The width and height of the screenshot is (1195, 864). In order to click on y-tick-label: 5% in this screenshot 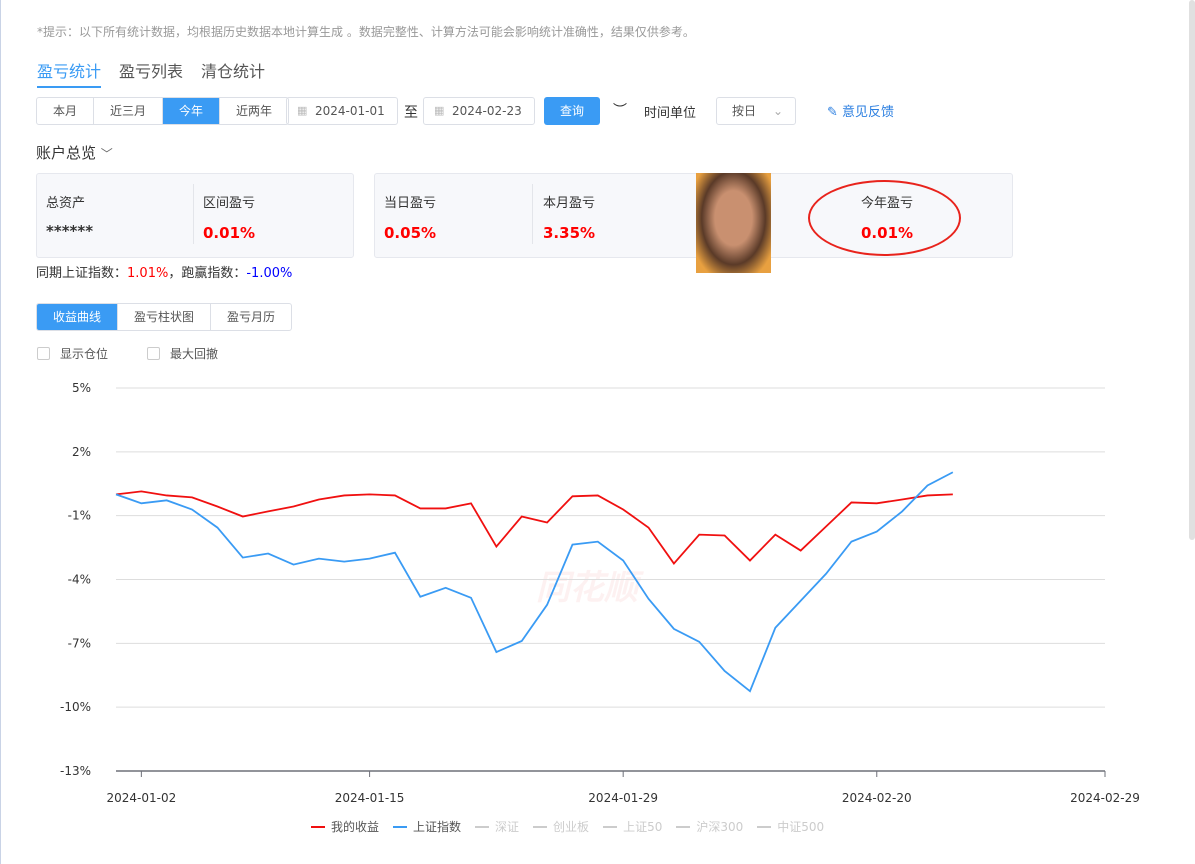, I will do `click(81, 388)`.